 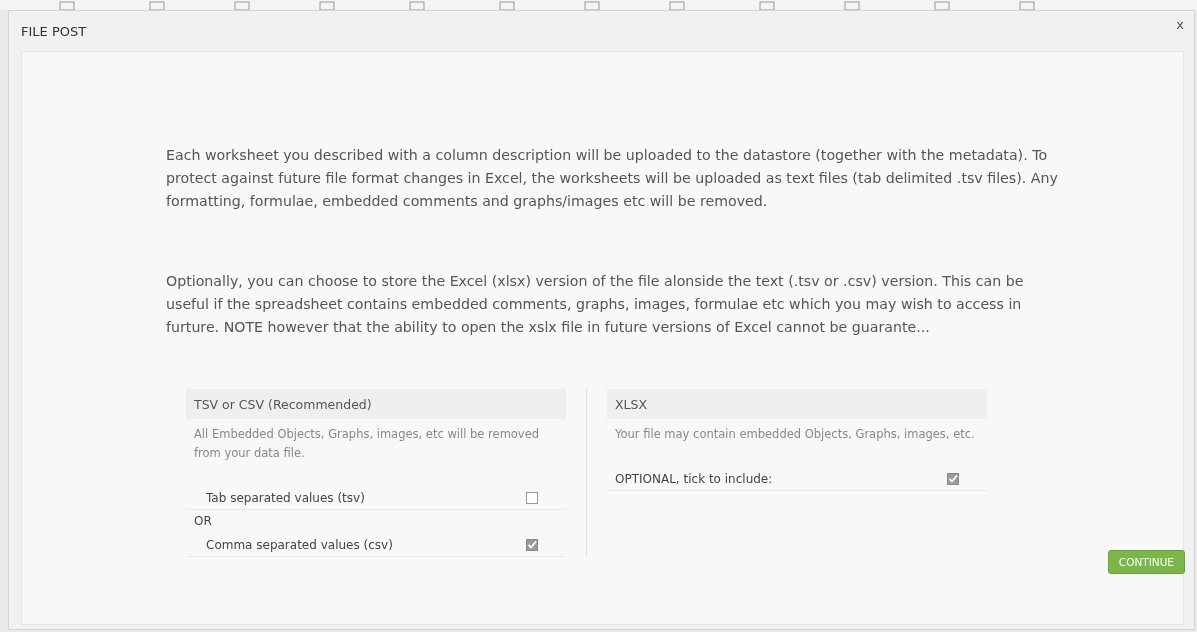 I want to click on or-label: OR, so click(x=203, y=521).